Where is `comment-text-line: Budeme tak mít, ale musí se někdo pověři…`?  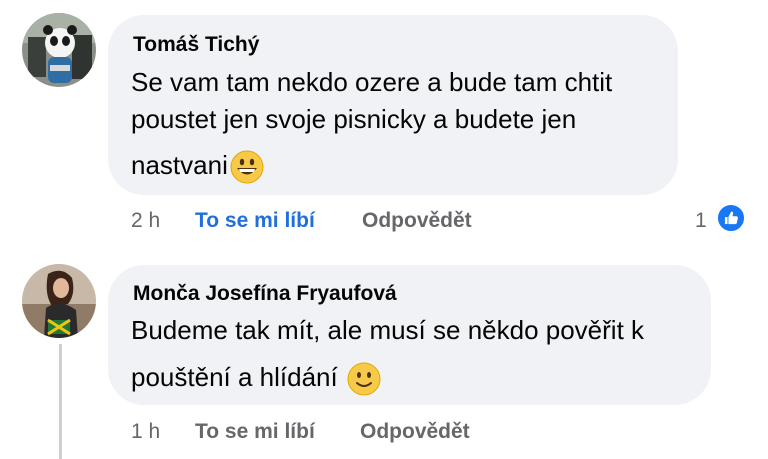
comment-text-line: Budeme tak mít, ale musí se někdo pověři… is located at coordinates (388, 330).